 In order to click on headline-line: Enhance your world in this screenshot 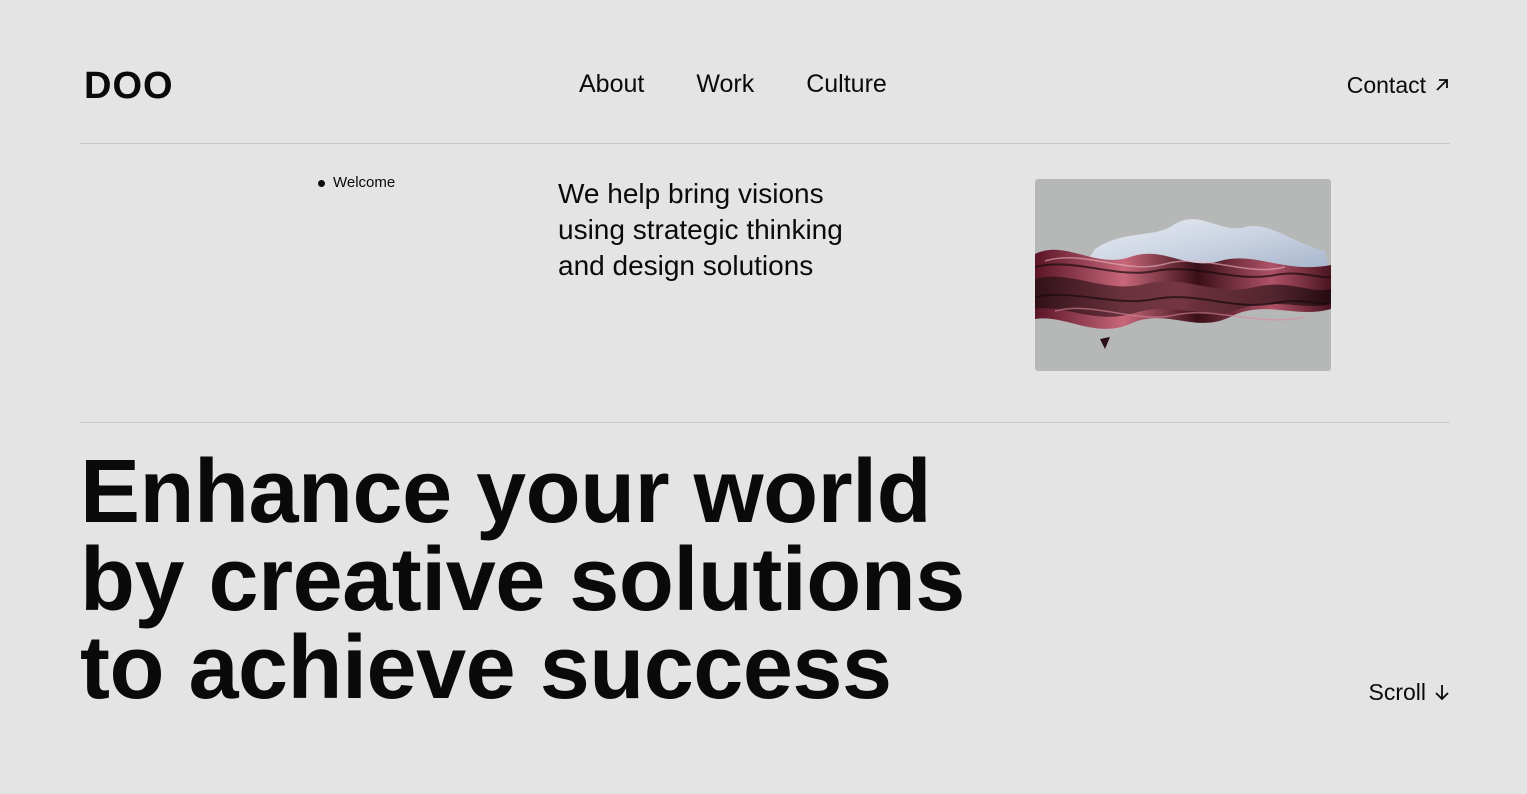, I will do `click(506, 492)`.